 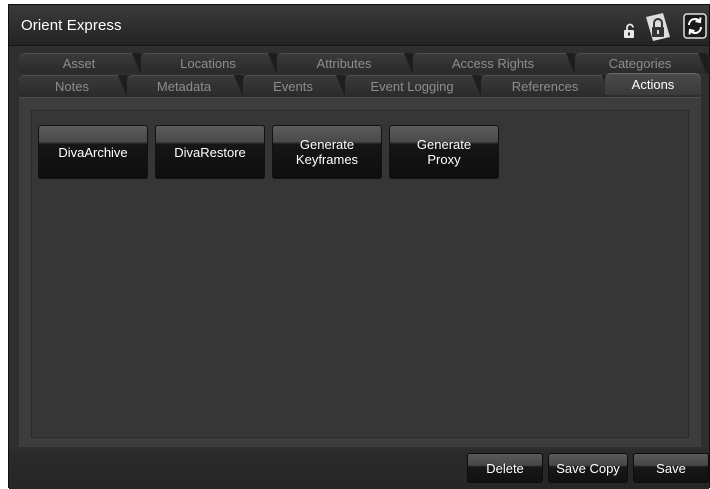 I want to click on tab-event-logging: Event Logging, so click(x=412, y=86).